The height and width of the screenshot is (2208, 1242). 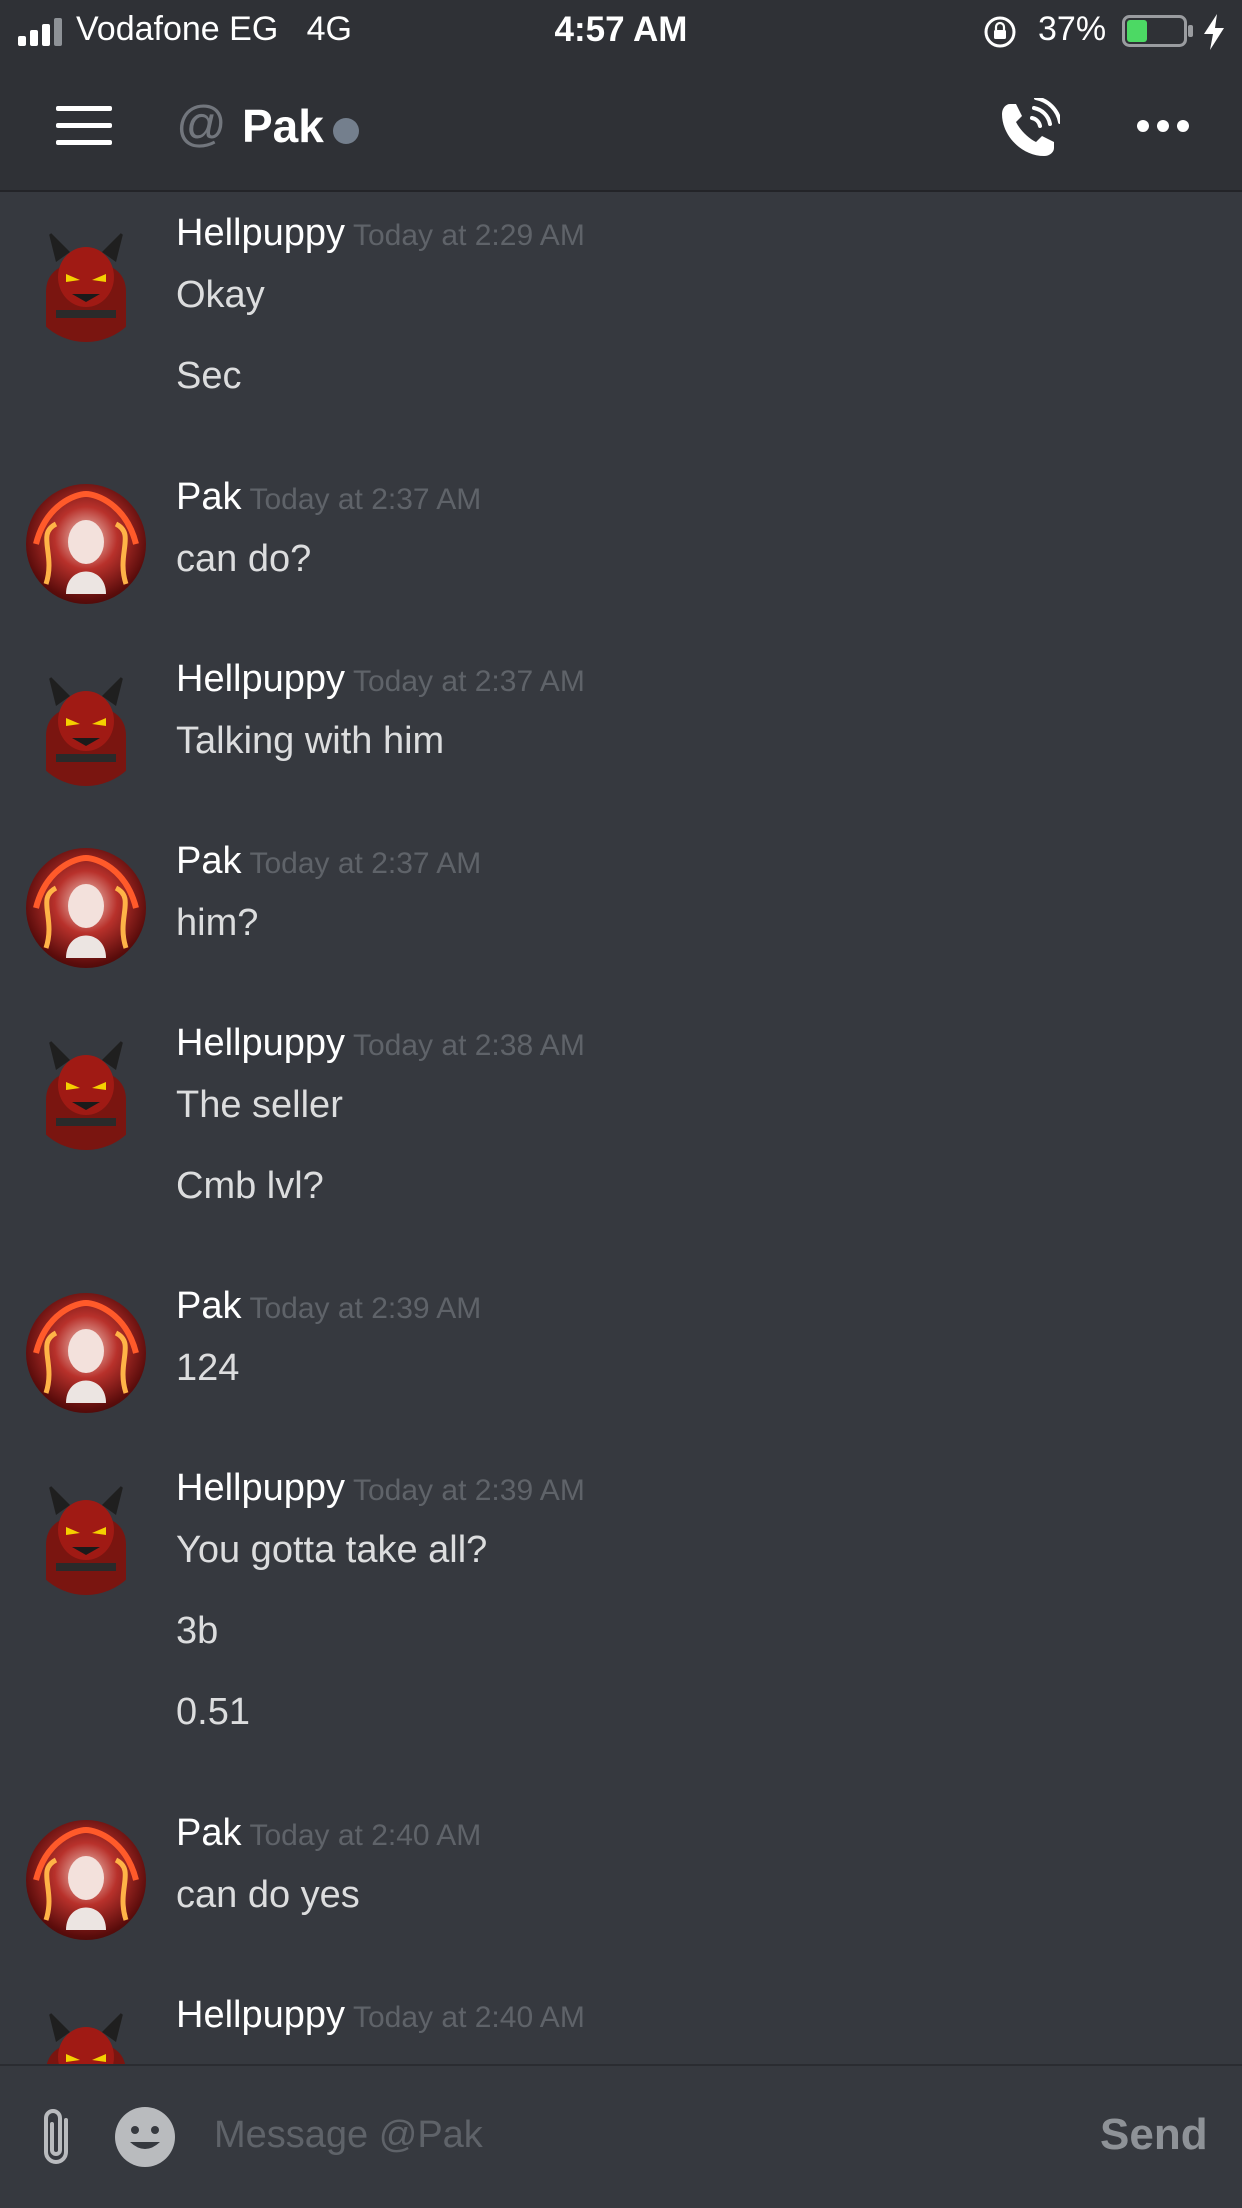 What do you see at coordinates (244, 559) in the screenshot?
I see `message-text: can do?` at bounding box center [244, 559].